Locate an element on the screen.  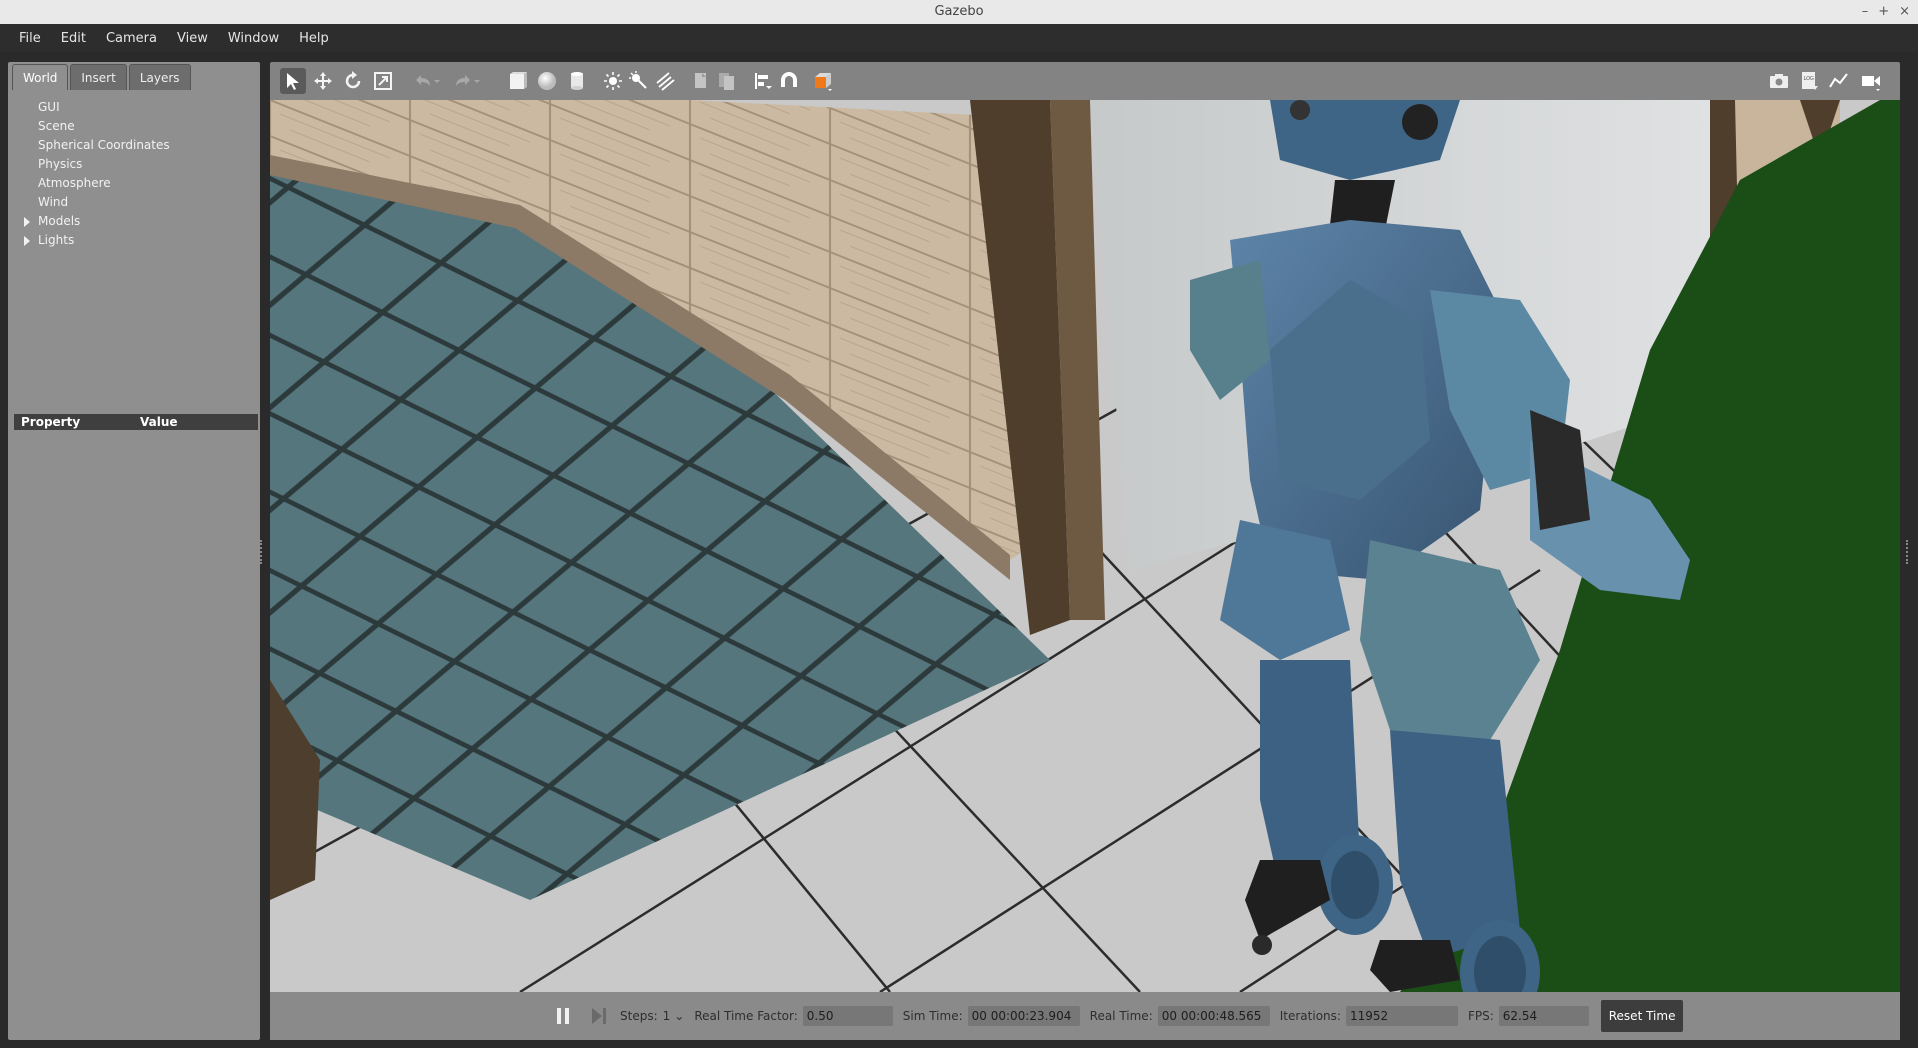
playback-controls is located at coordinates (581, 1016).